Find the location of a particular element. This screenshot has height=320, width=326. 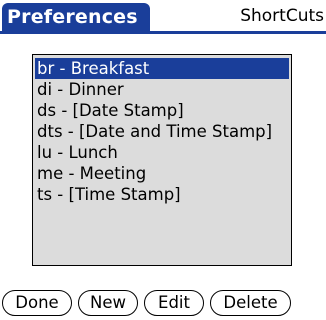

done-button: Done is located at coordinates (37, 303).